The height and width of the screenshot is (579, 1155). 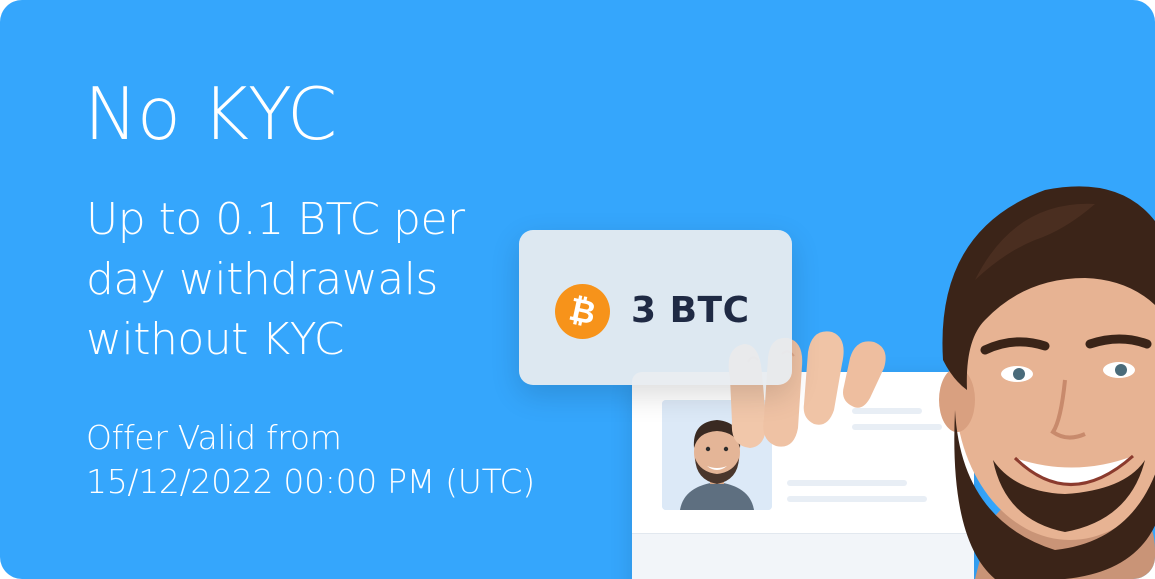 I want to click on subtitle-line: day withdrawals, so click(x=262, y=279).